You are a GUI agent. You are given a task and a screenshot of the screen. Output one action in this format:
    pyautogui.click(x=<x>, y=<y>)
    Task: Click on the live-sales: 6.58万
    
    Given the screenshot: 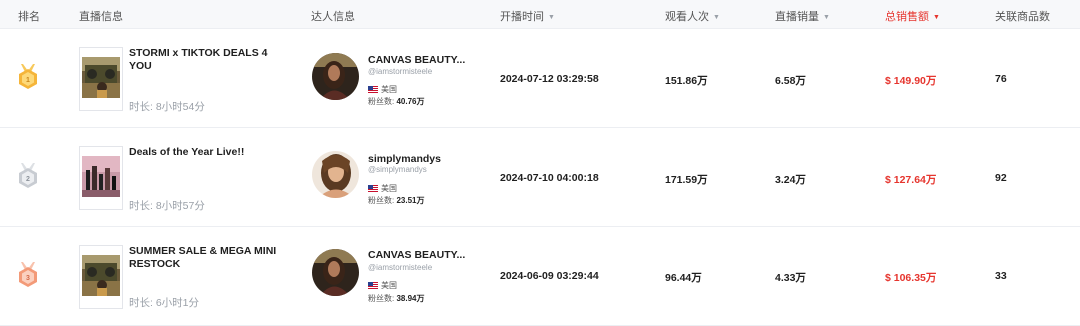 What is the action you would take?
    pyautogui.click(x=790, y=81)
    